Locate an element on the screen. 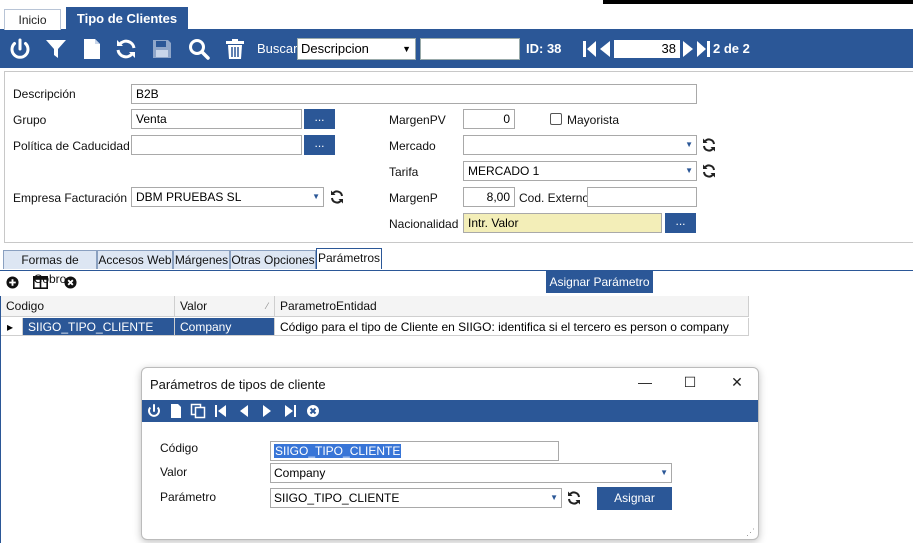 The width and height of the screenshot is (913, 543). tab-tipo-de-clientes: Tipo de Clientes is located at coordinates (127, 18).